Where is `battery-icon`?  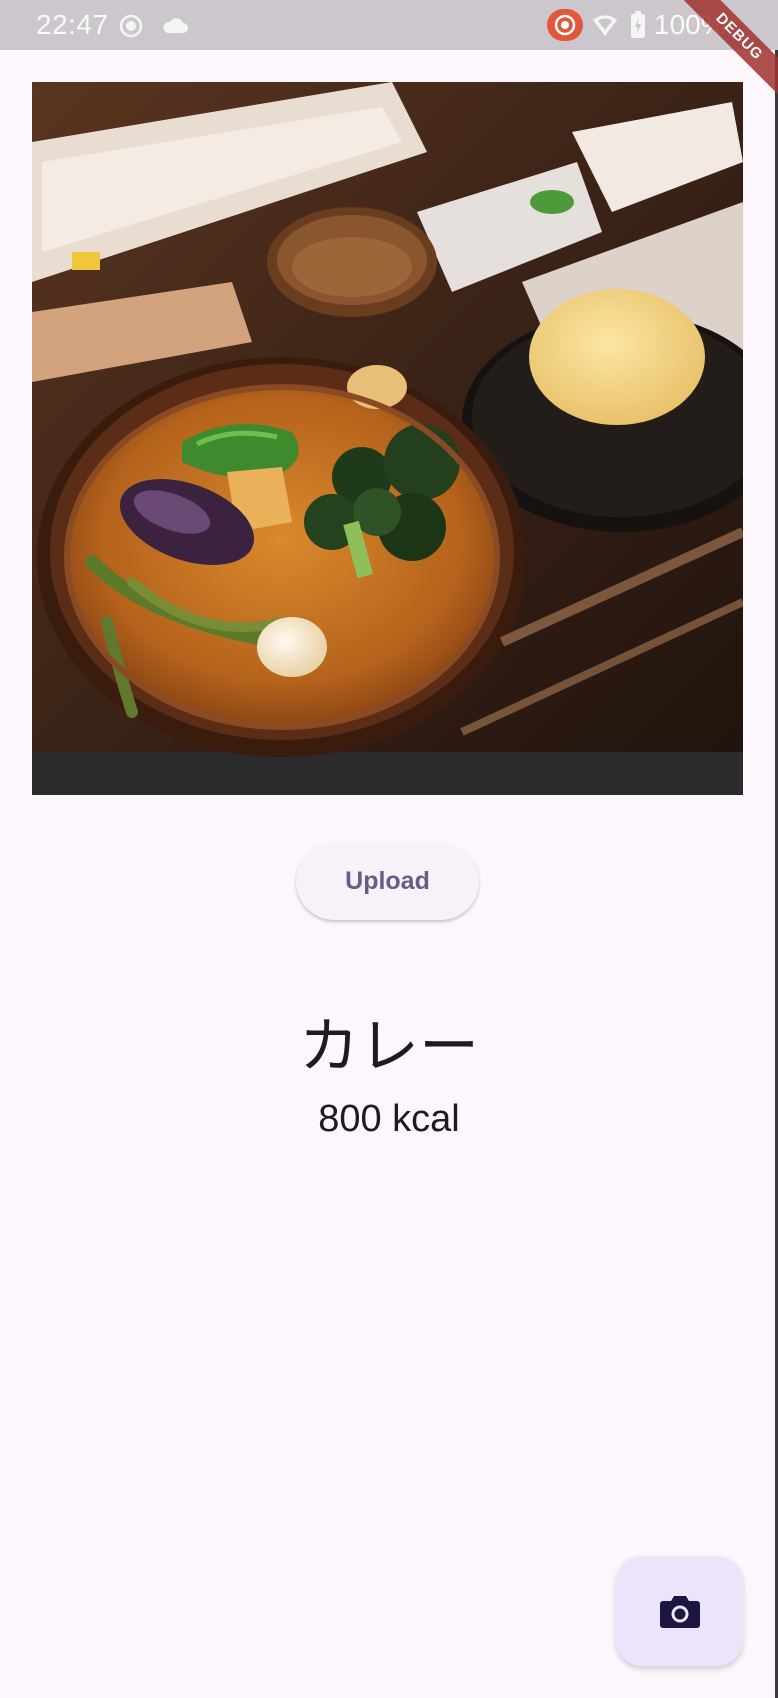 battery-icon is located at coordinates (638, 24).